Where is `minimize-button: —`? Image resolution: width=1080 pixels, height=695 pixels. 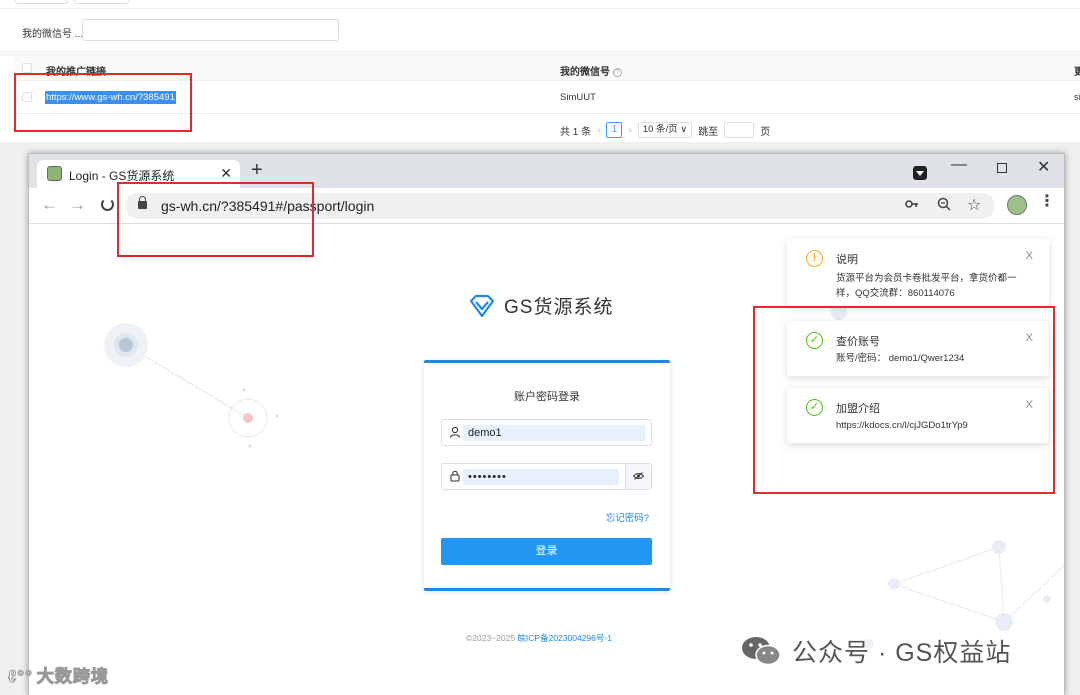 minimize-button: — is located at coordinates (959, 165).